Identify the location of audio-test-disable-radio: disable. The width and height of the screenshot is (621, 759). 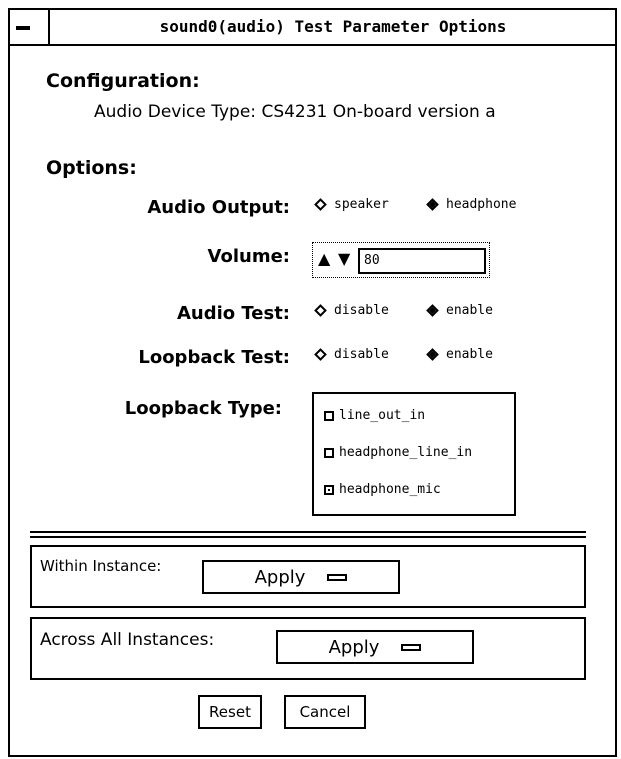
(350, 310).